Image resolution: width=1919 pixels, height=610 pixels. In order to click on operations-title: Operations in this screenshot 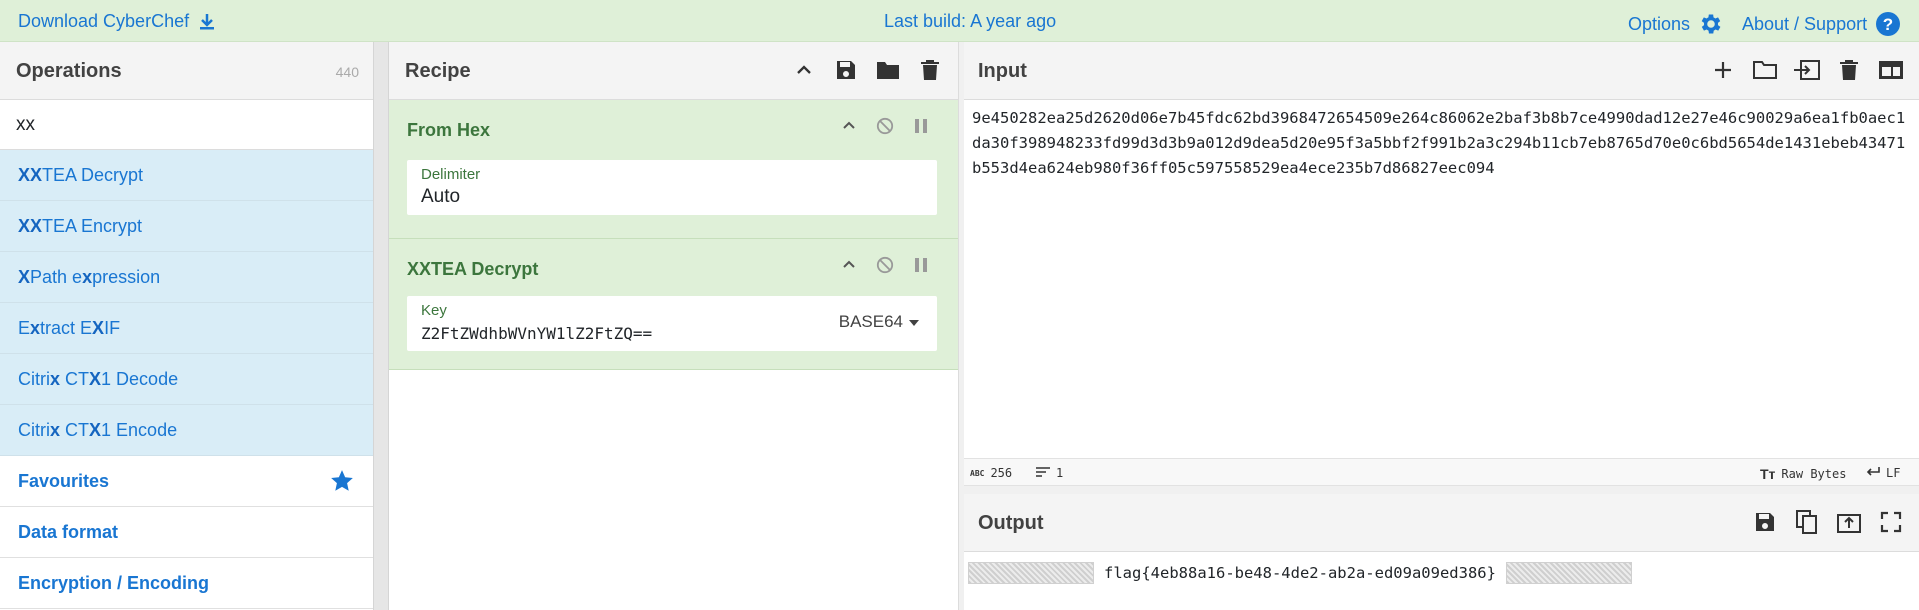, I will do `click(69, 71)`.